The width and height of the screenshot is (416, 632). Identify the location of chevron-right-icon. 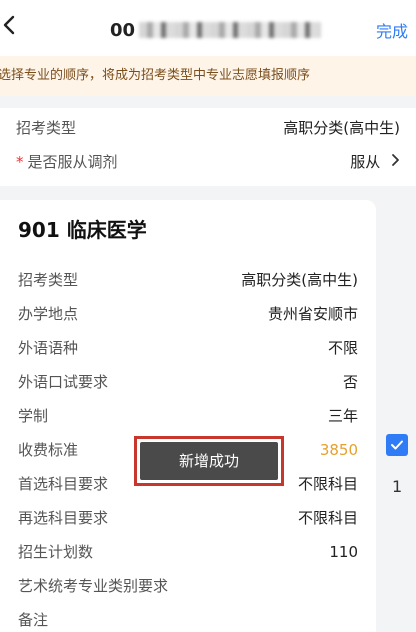
(395, 162).